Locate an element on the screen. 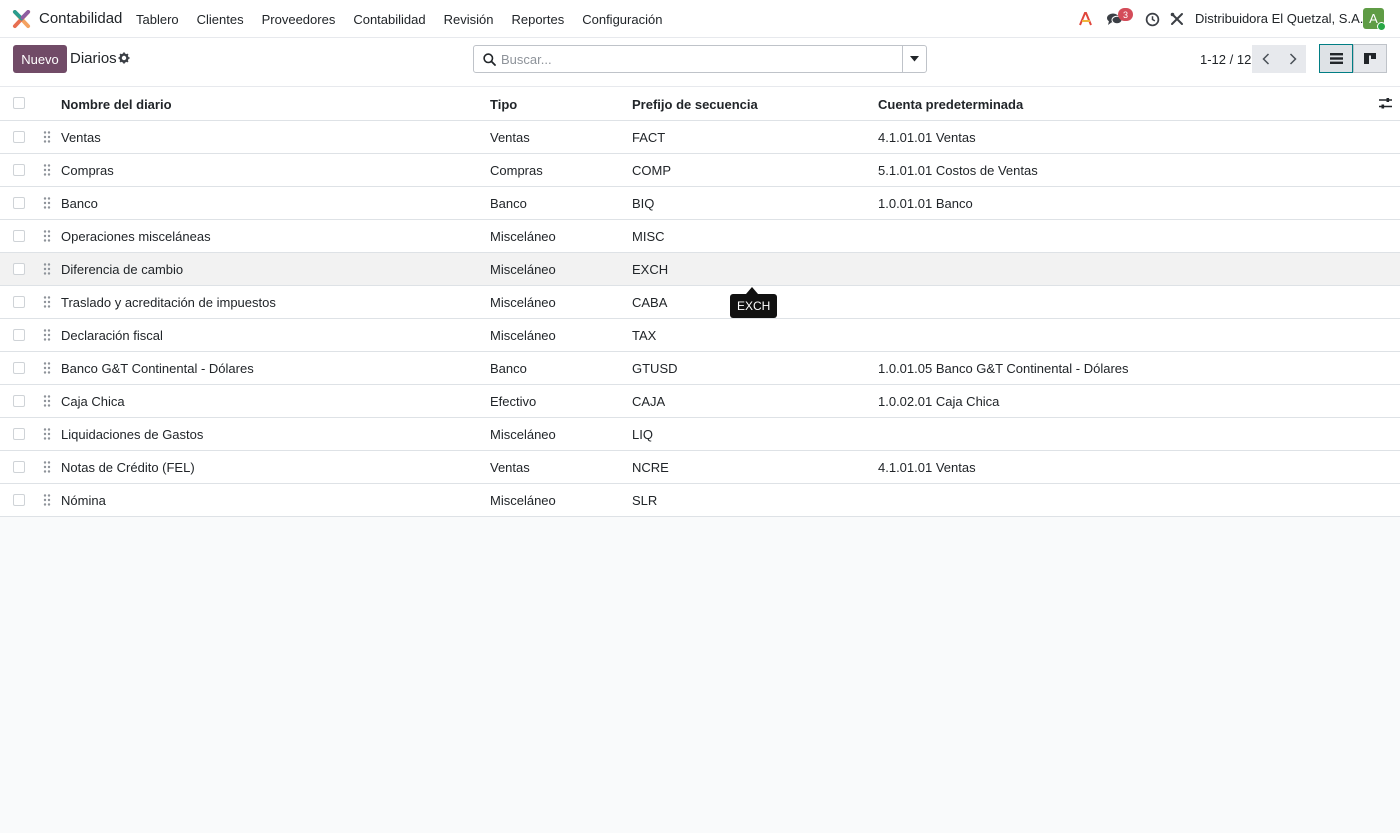 The image size is (1400, 833). new-button: Nuevo is located at coordinates (40, 59).